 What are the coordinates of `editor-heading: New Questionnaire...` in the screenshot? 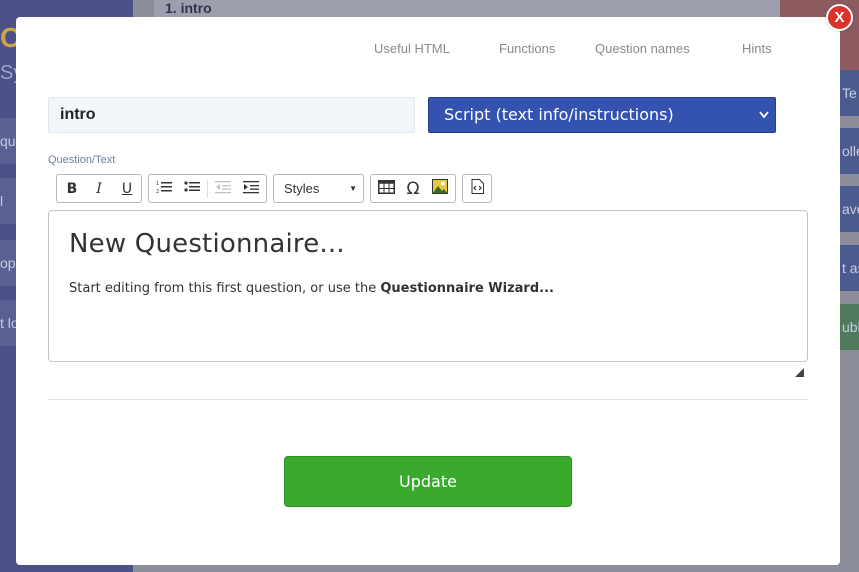 It's located at (207, 244).